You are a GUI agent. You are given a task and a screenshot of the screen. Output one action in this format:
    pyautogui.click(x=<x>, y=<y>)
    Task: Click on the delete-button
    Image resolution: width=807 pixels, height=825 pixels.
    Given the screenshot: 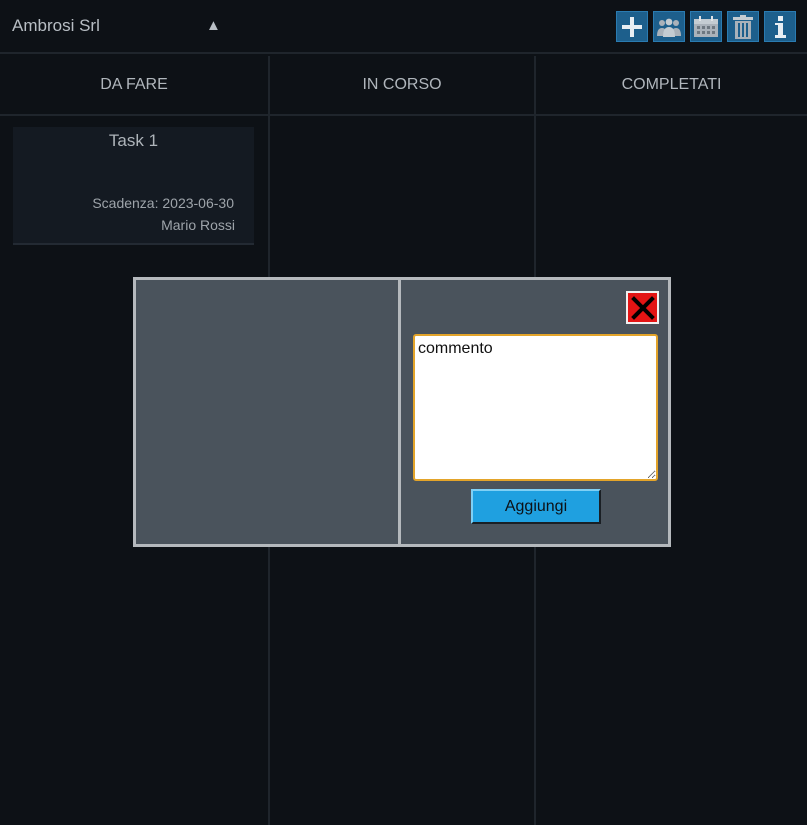 What is the action you would take?
    pyautogui.click(x=743, y=26)
    